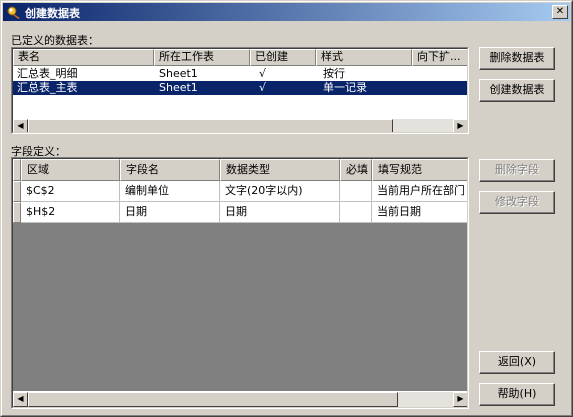  I want to click on app-icon, so click(13, 12).